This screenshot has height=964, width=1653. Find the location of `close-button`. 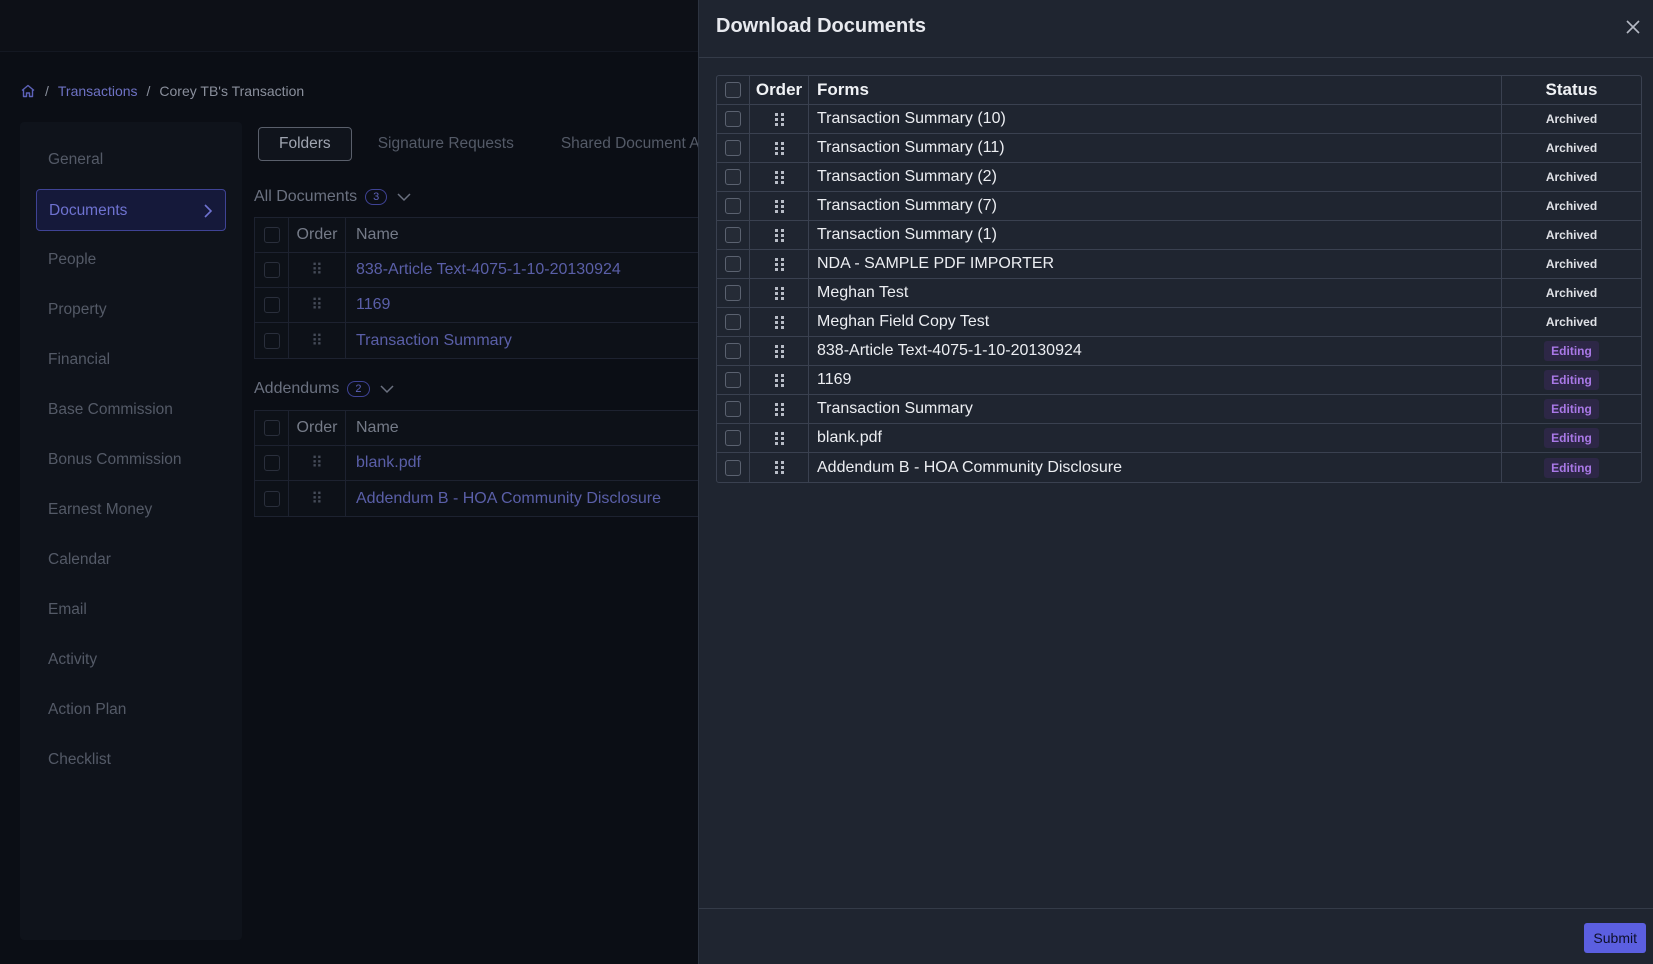

close-button is located at coordinates (1633, 27).